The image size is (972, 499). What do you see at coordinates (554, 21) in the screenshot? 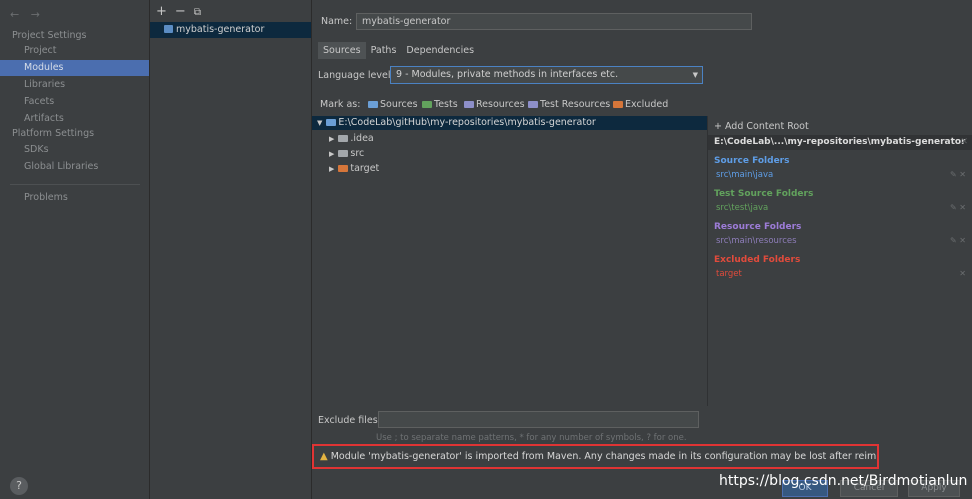
I see `module-name-input: mybatis-generator` at bounding box center [554, 21].